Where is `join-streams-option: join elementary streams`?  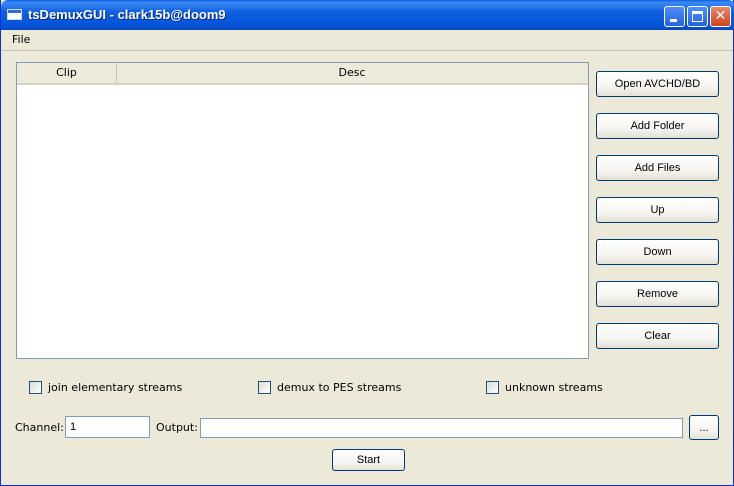
join-streams-option: join elementary streams is located at coordinates (105, 387).